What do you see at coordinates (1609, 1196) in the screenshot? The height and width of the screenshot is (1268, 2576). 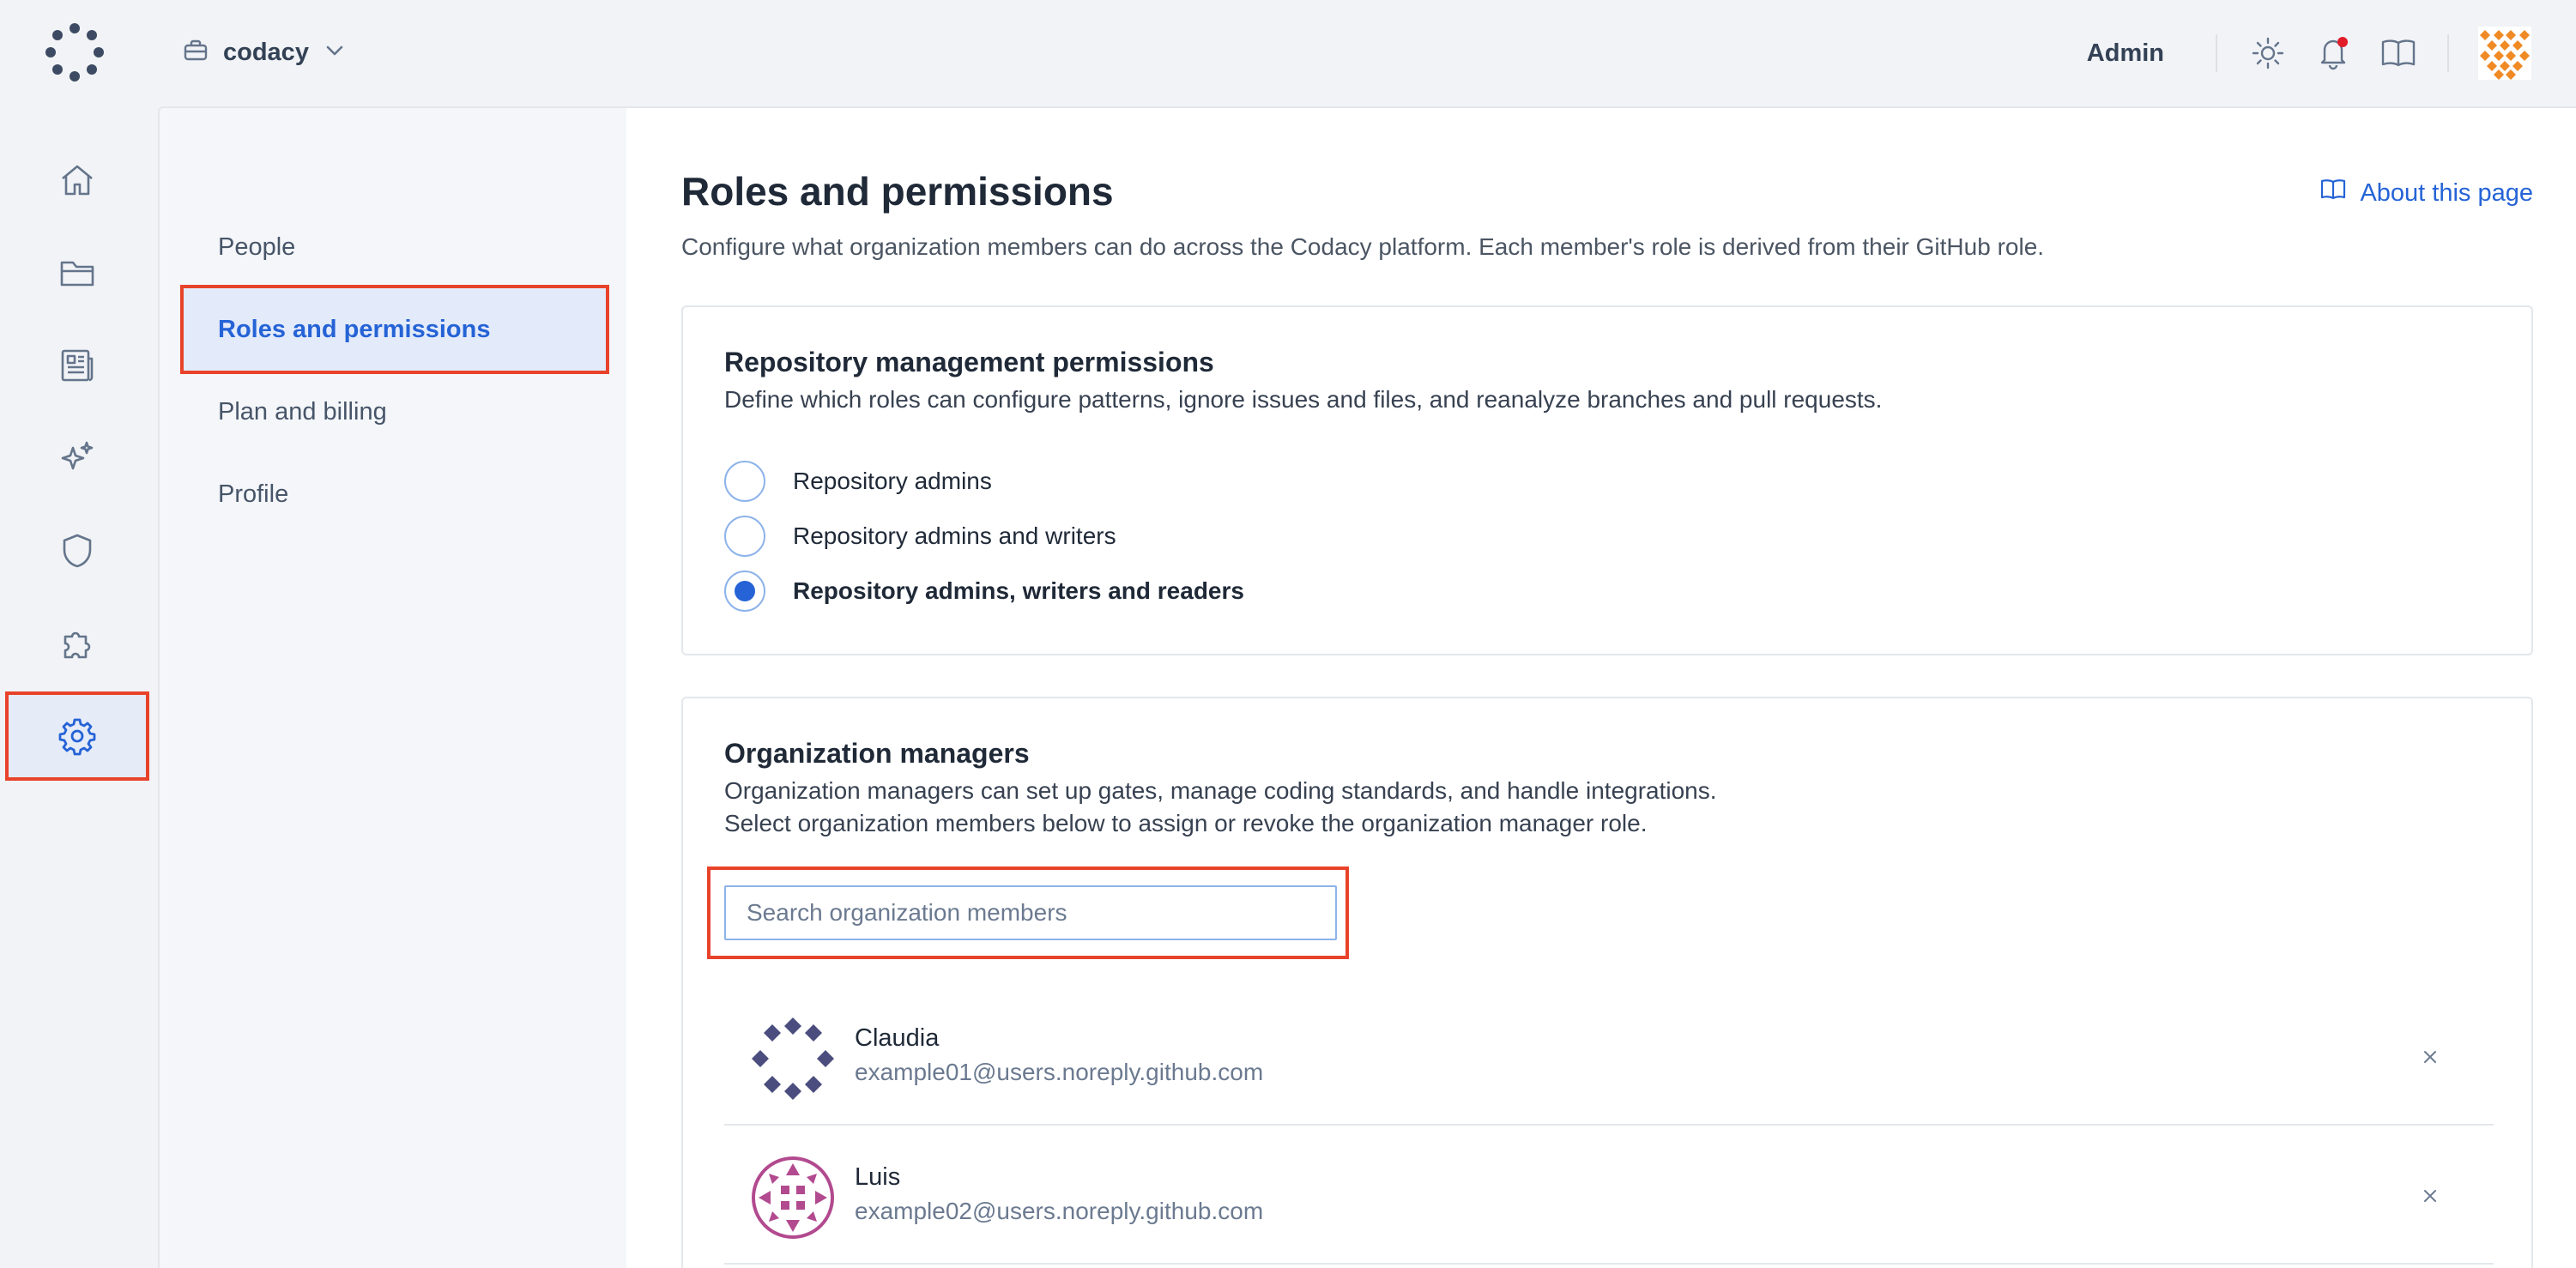 I see `member-row: Luis example02@users.noreply.github.com` at bounding box center [1609, 1196].